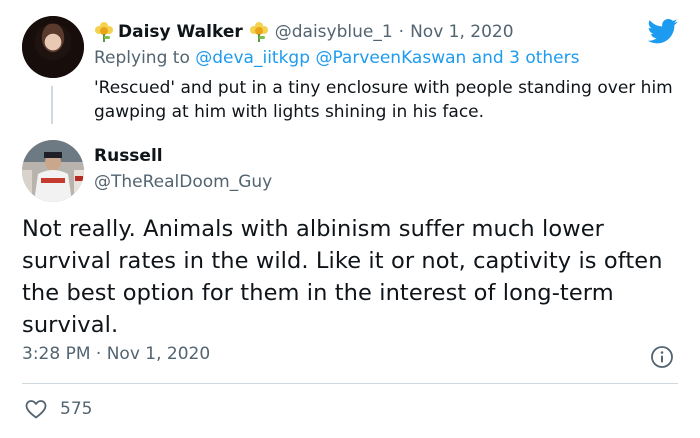 Image resolution: width=700 pixels, height=438 pixels. I want to click on divider, so click(350, 383).